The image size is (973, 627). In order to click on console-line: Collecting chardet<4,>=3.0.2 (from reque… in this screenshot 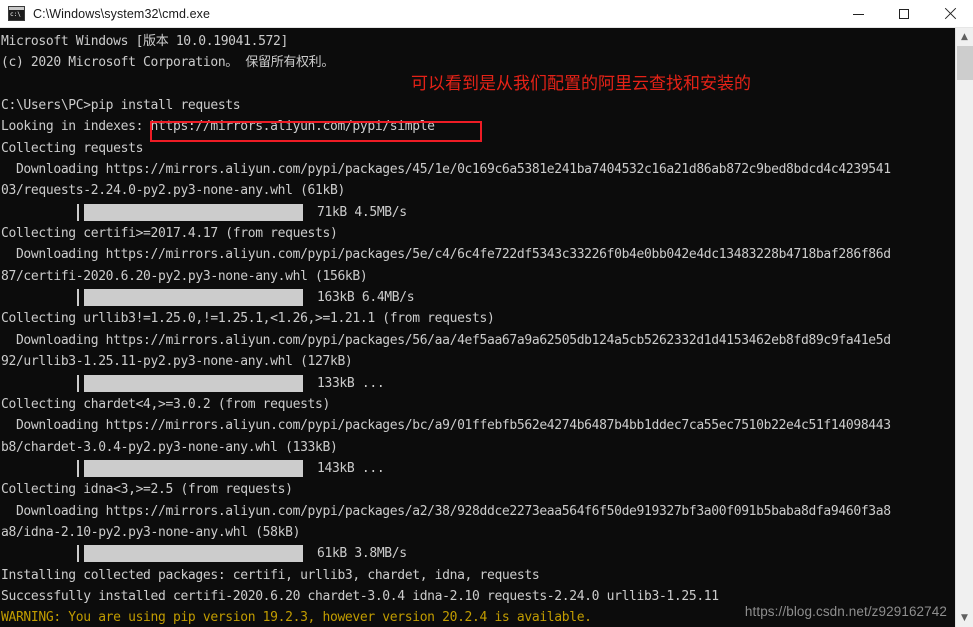, I will do `click(165, 404)`.